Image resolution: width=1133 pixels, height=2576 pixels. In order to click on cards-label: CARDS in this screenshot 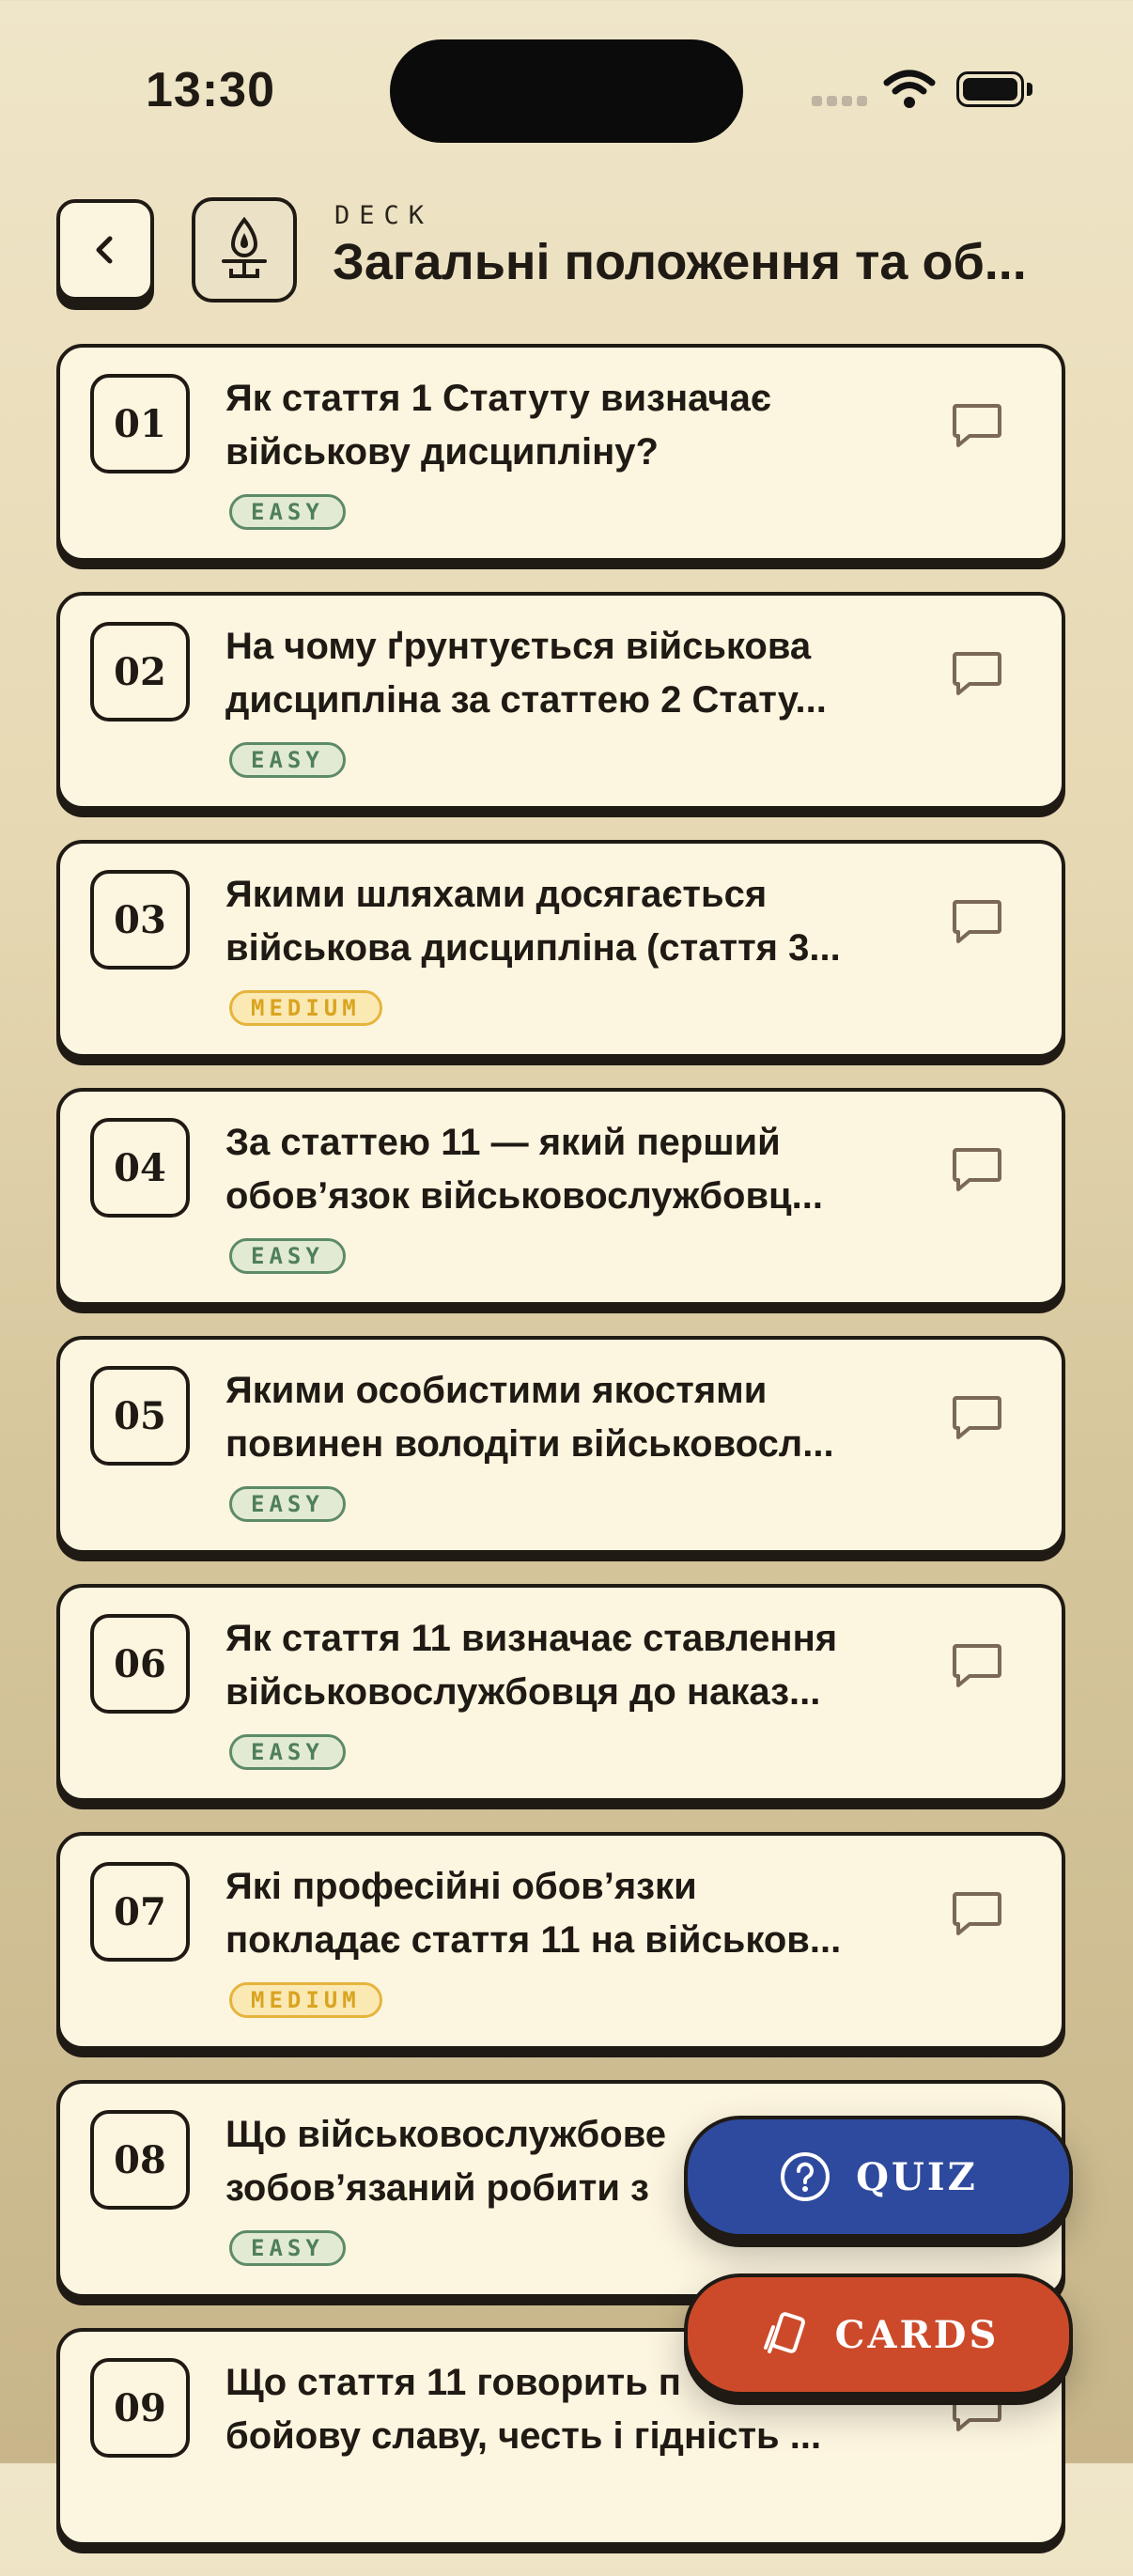, I will do `click(917, 2334)`.